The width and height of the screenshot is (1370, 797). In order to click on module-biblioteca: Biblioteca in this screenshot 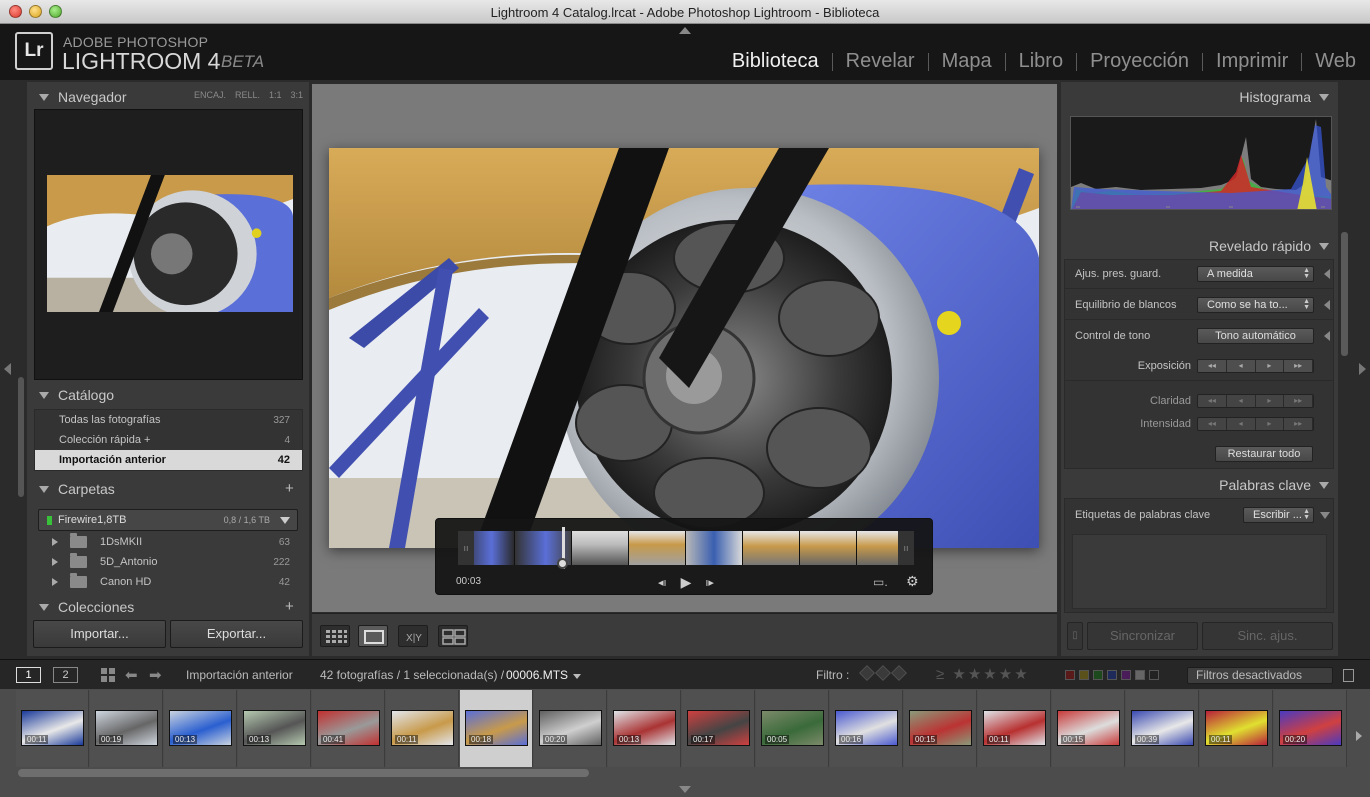, I will do `click(775, 61)`.